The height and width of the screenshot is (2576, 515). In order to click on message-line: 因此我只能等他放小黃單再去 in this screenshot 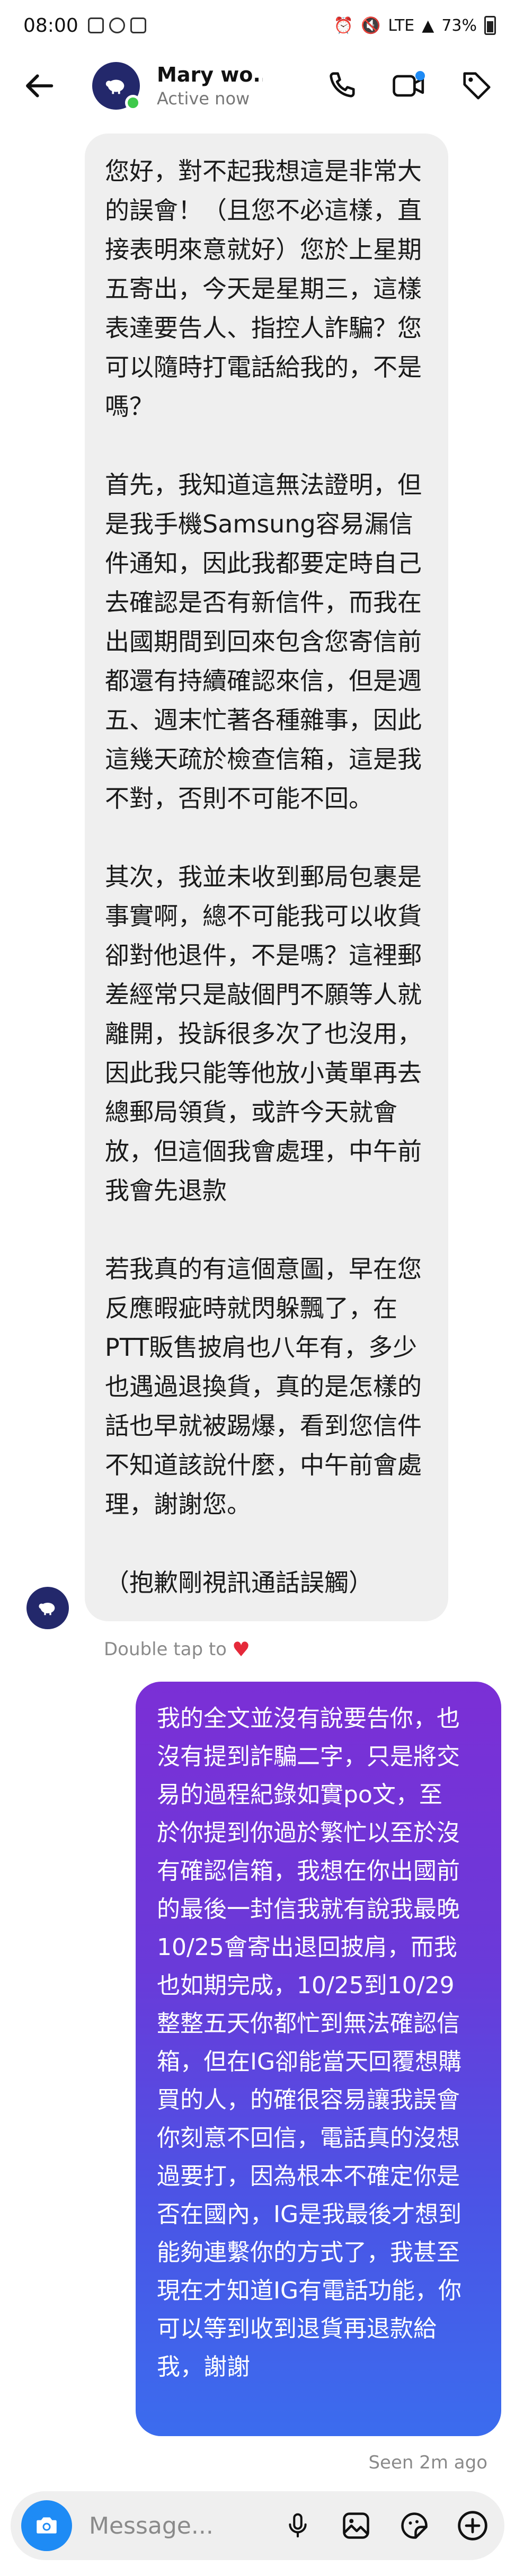, I will do `click(263, 1073)`.